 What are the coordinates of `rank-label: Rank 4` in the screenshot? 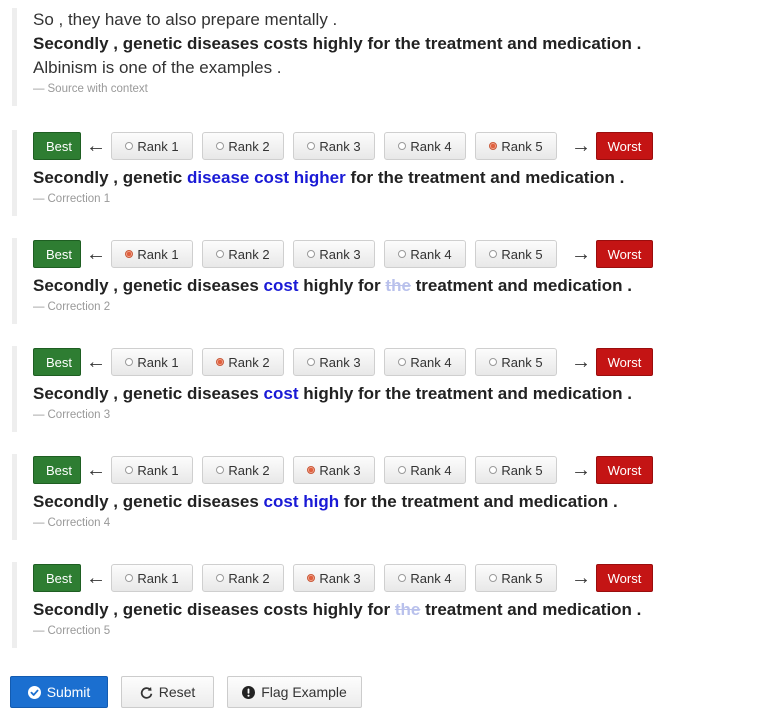 It's located at (431, 470).